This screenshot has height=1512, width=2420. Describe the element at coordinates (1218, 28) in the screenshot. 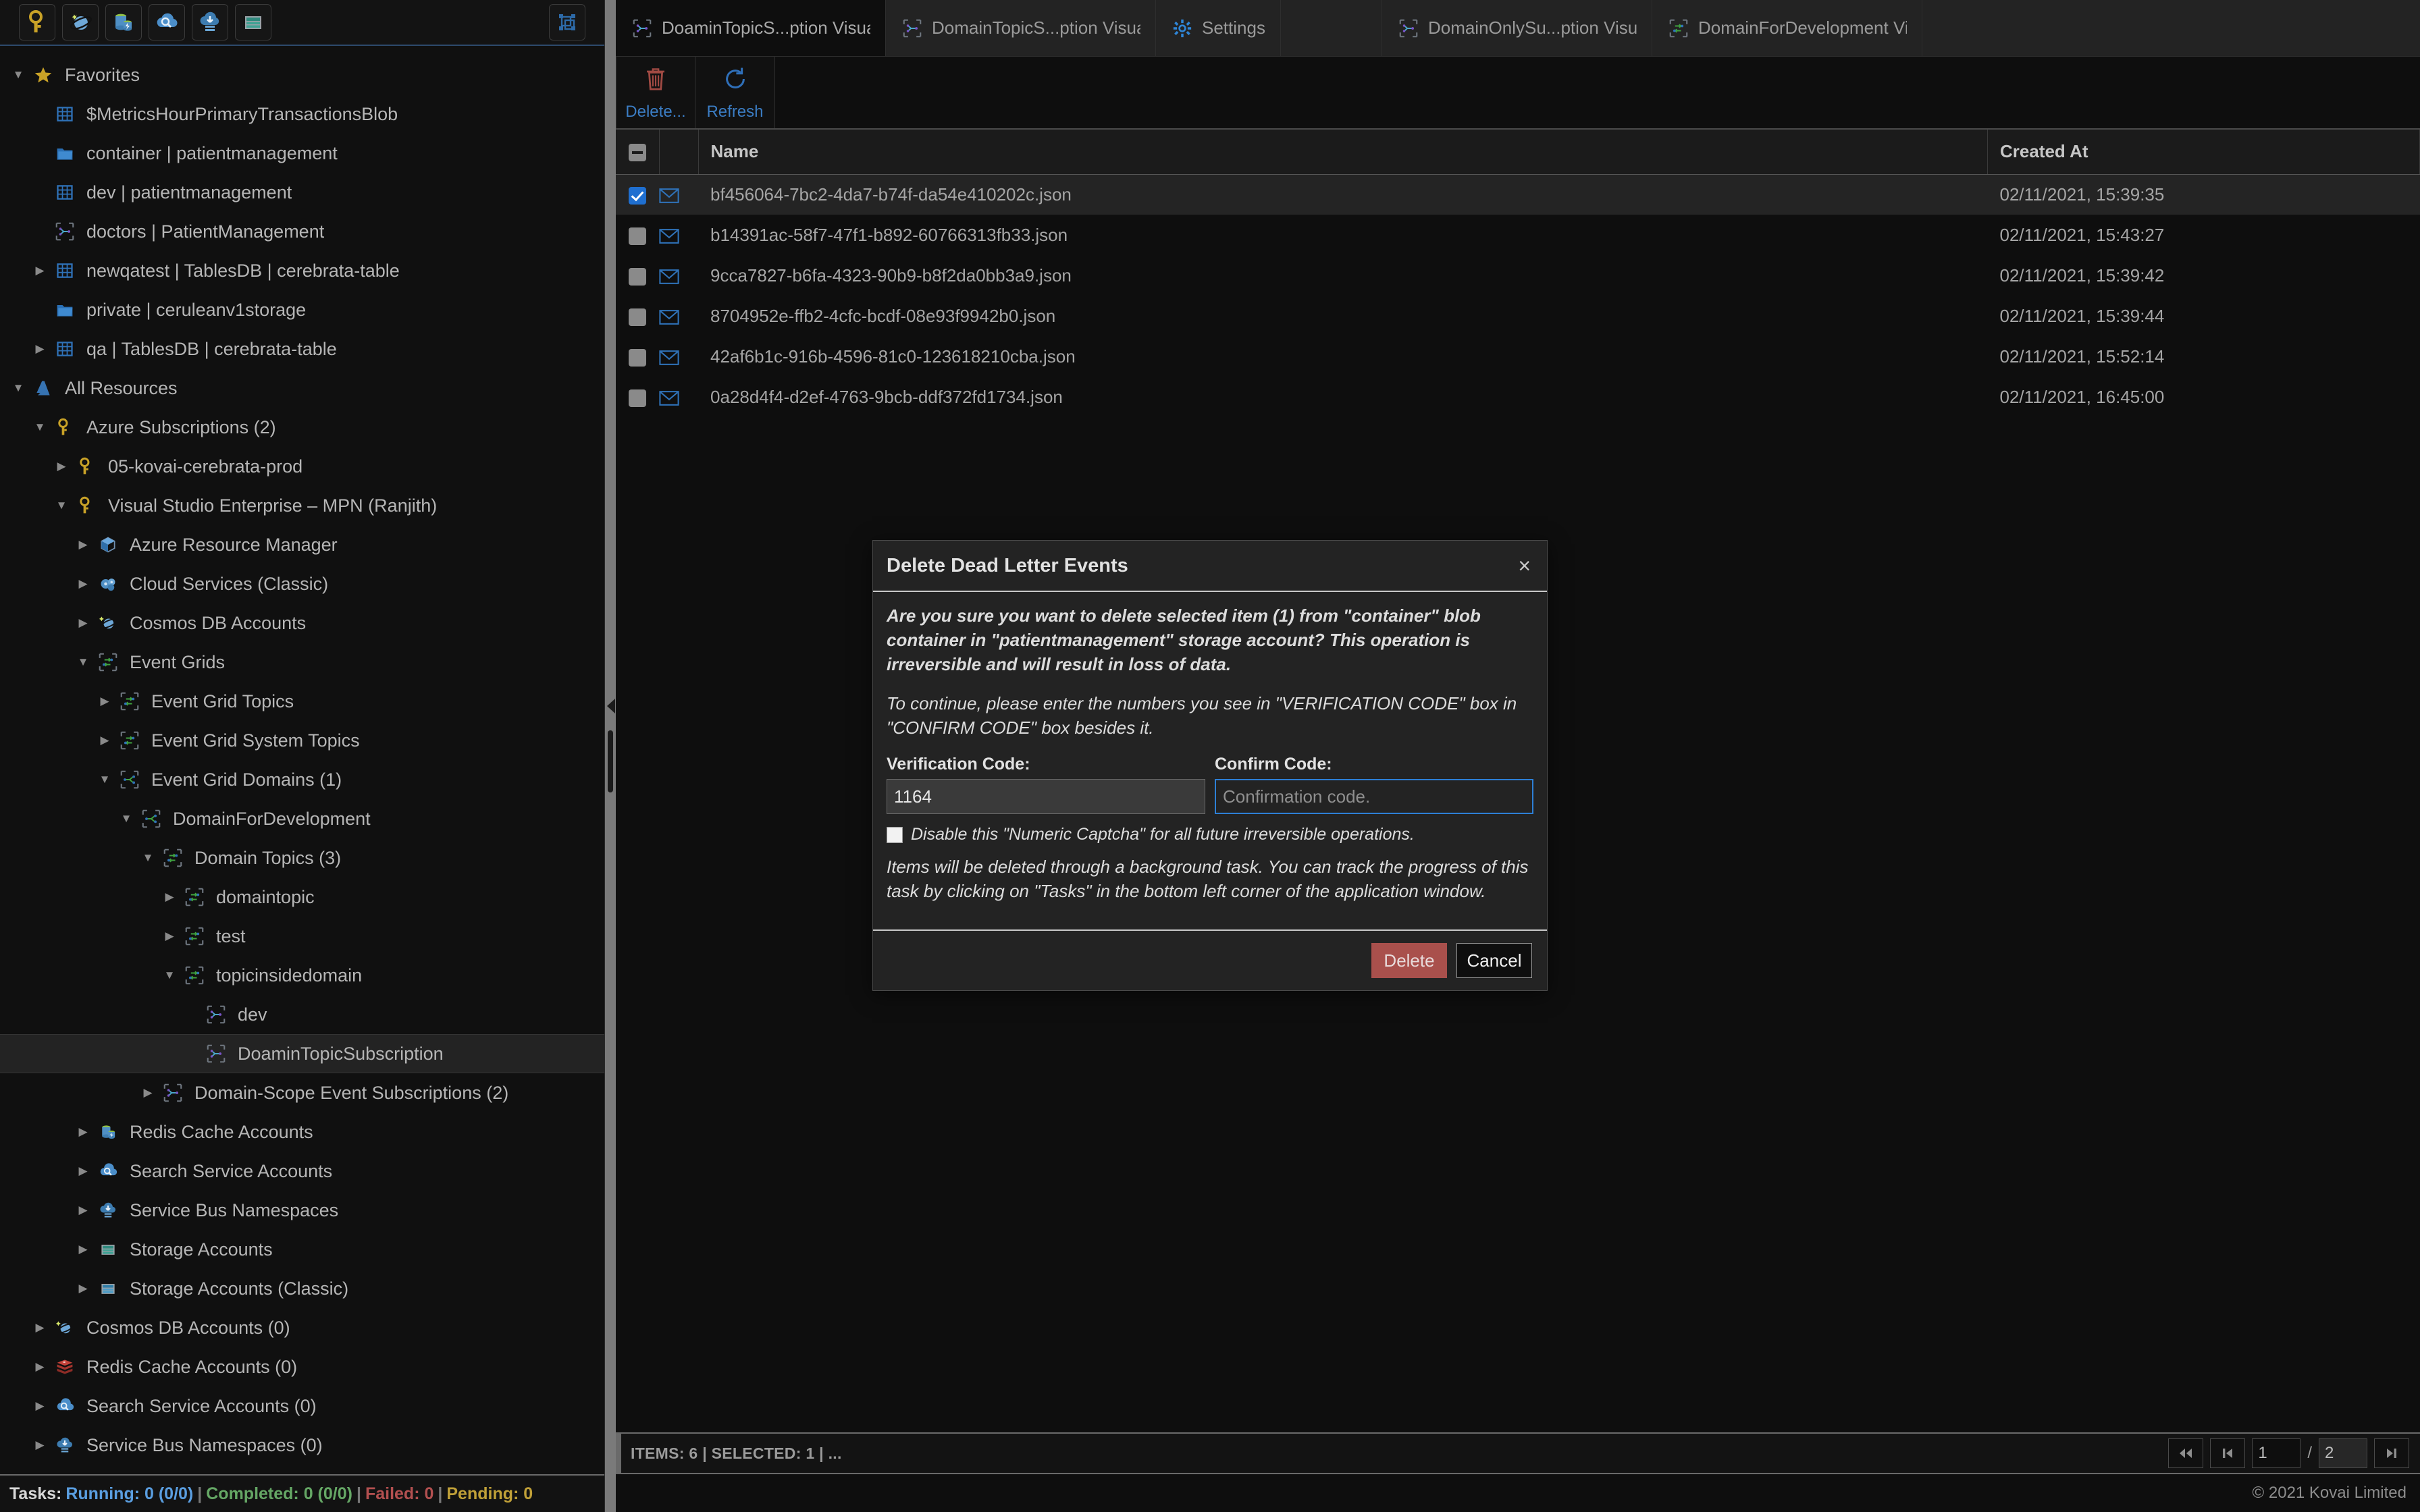

I see `tab-2: Settings` at that location.